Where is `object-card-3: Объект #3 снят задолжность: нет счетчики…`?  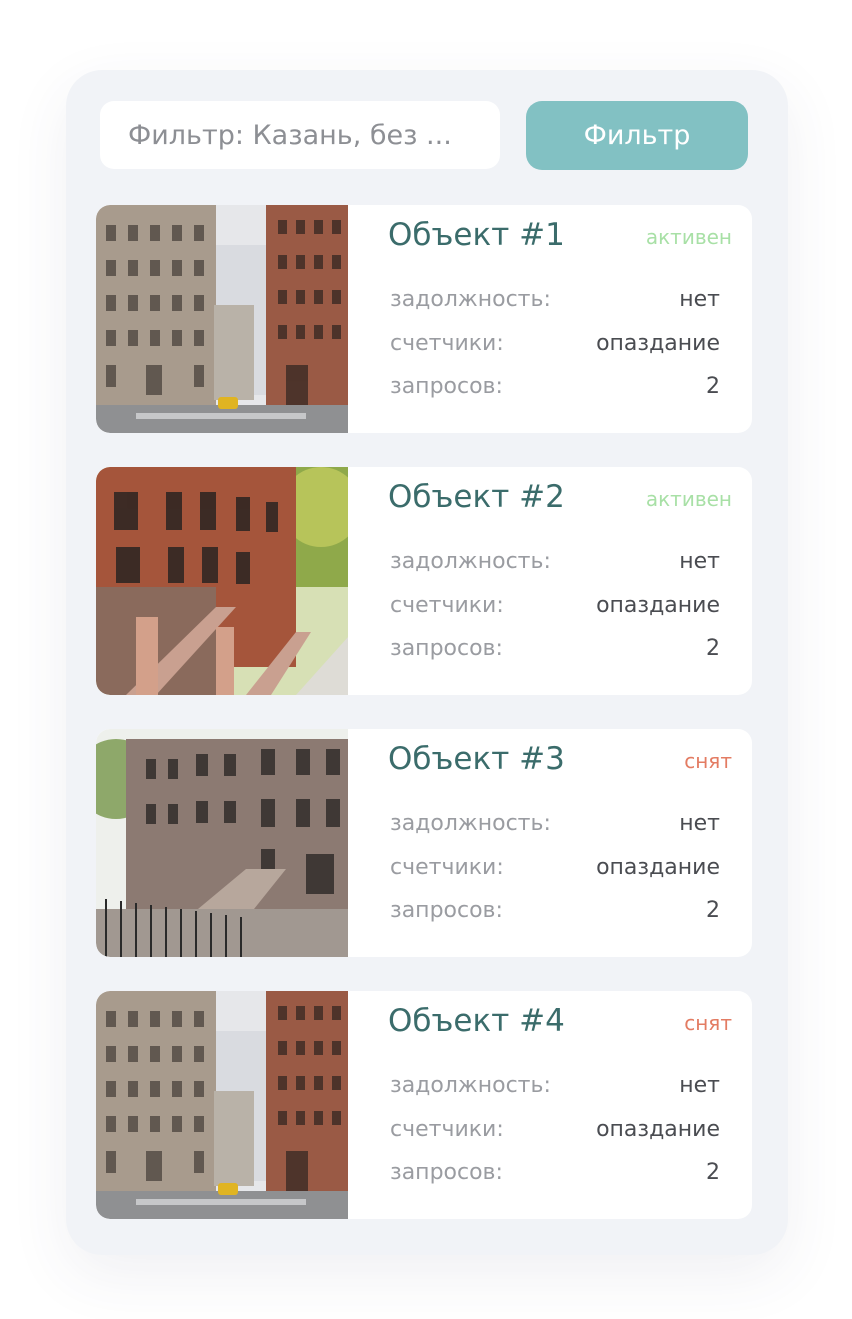 object-card-3: Объект #3 снят задолжность: нет счетчики… is located at coordinates (424, 843).